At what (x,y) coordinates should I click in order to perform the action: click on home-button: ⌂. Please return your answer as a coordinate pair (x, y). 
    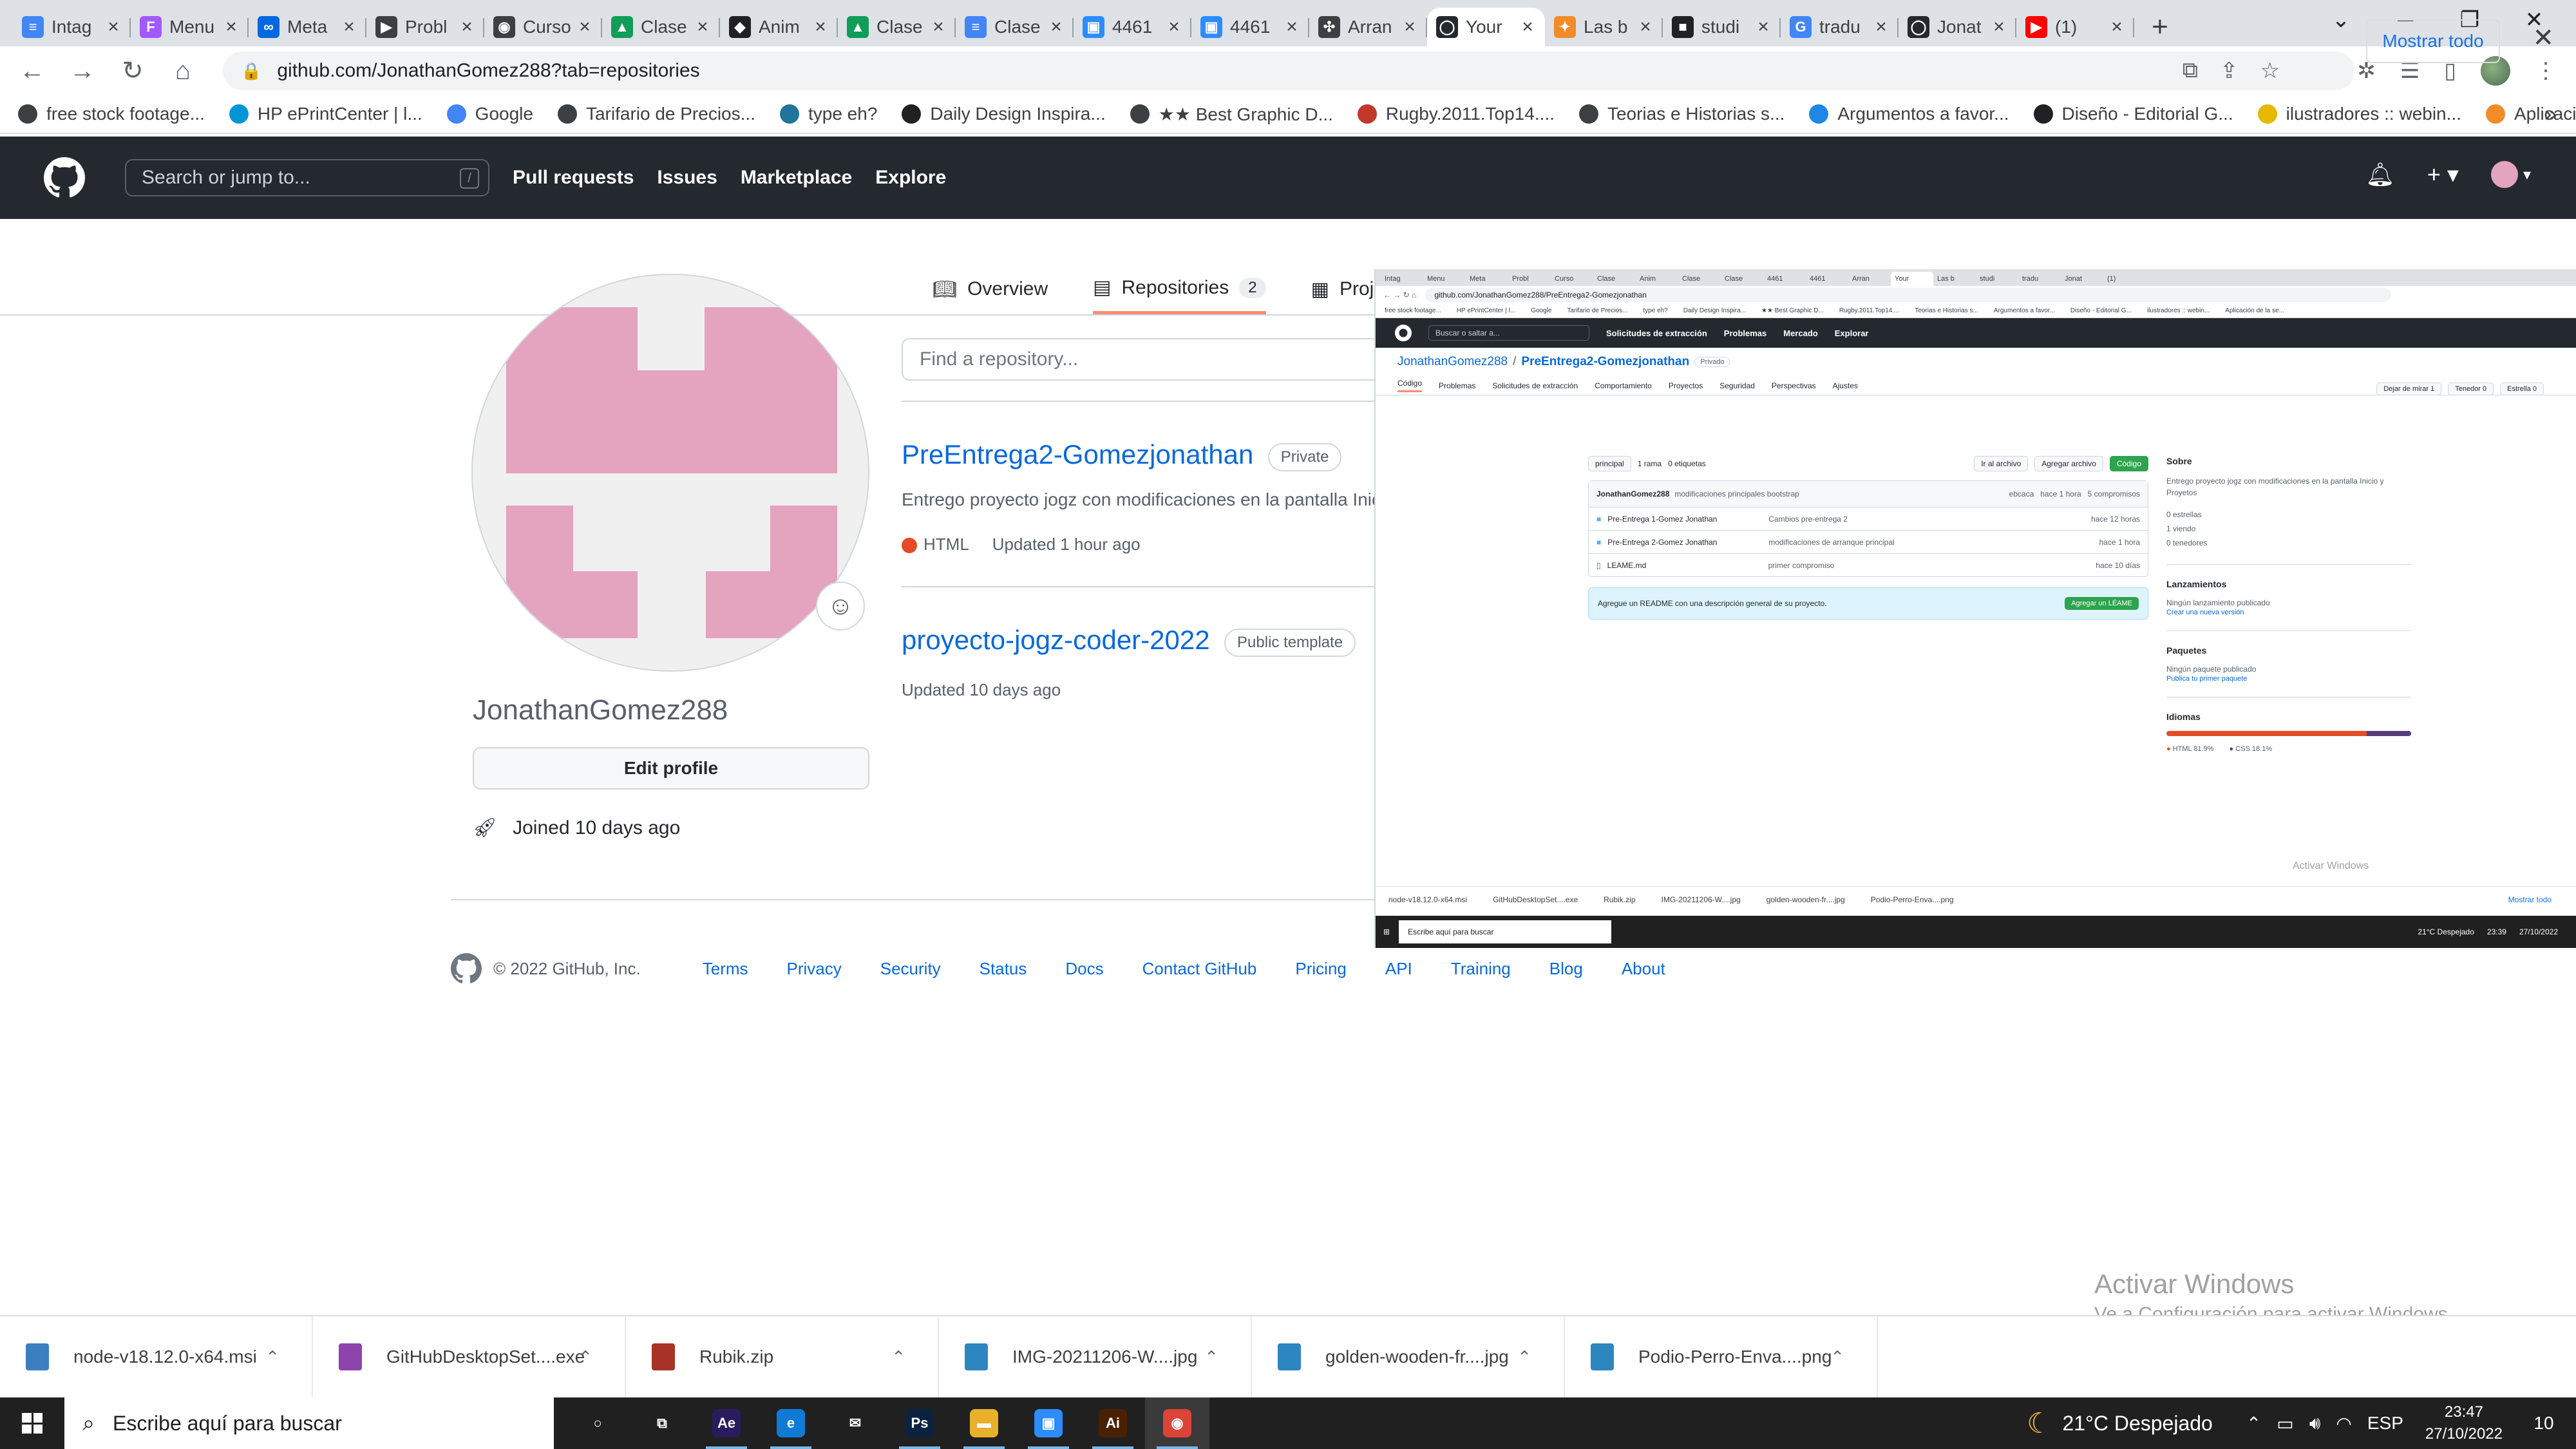
    Looking at the image, I should click on (183, 70).